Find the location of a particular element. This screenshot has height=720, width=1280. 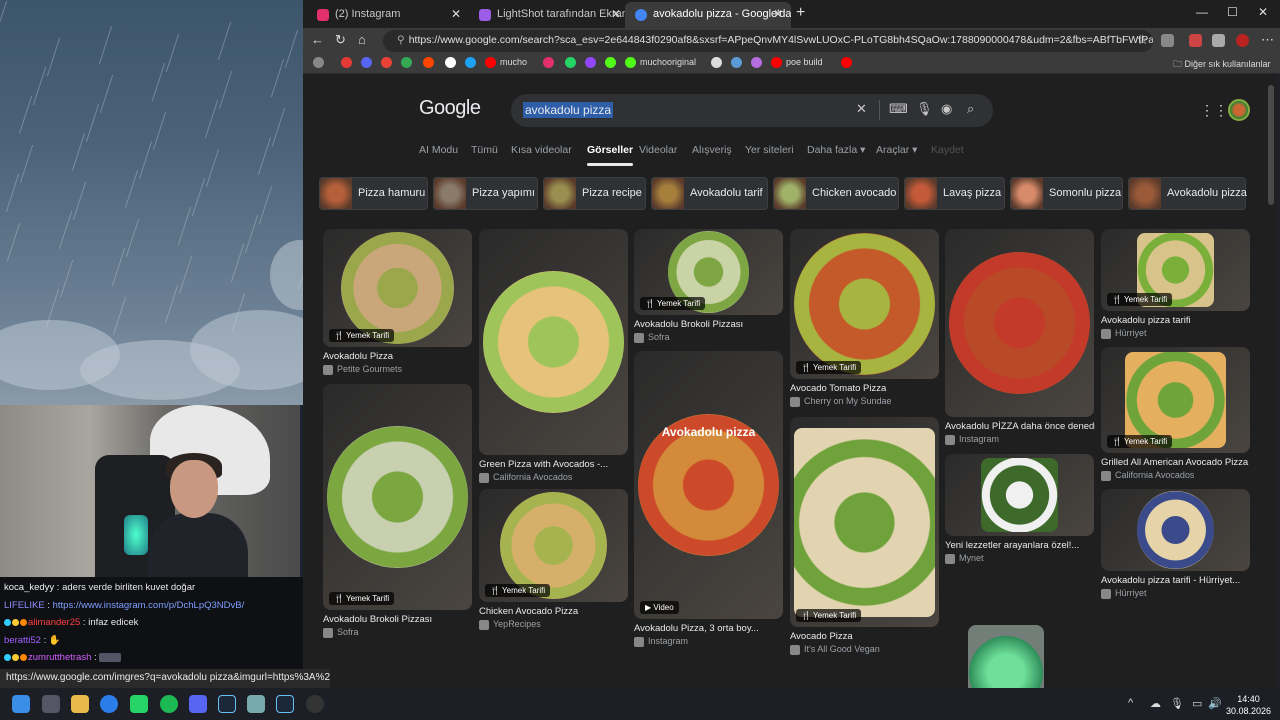

chip-pizza-hamuru: Pizza hamuru is located at coordinates (373, 193).